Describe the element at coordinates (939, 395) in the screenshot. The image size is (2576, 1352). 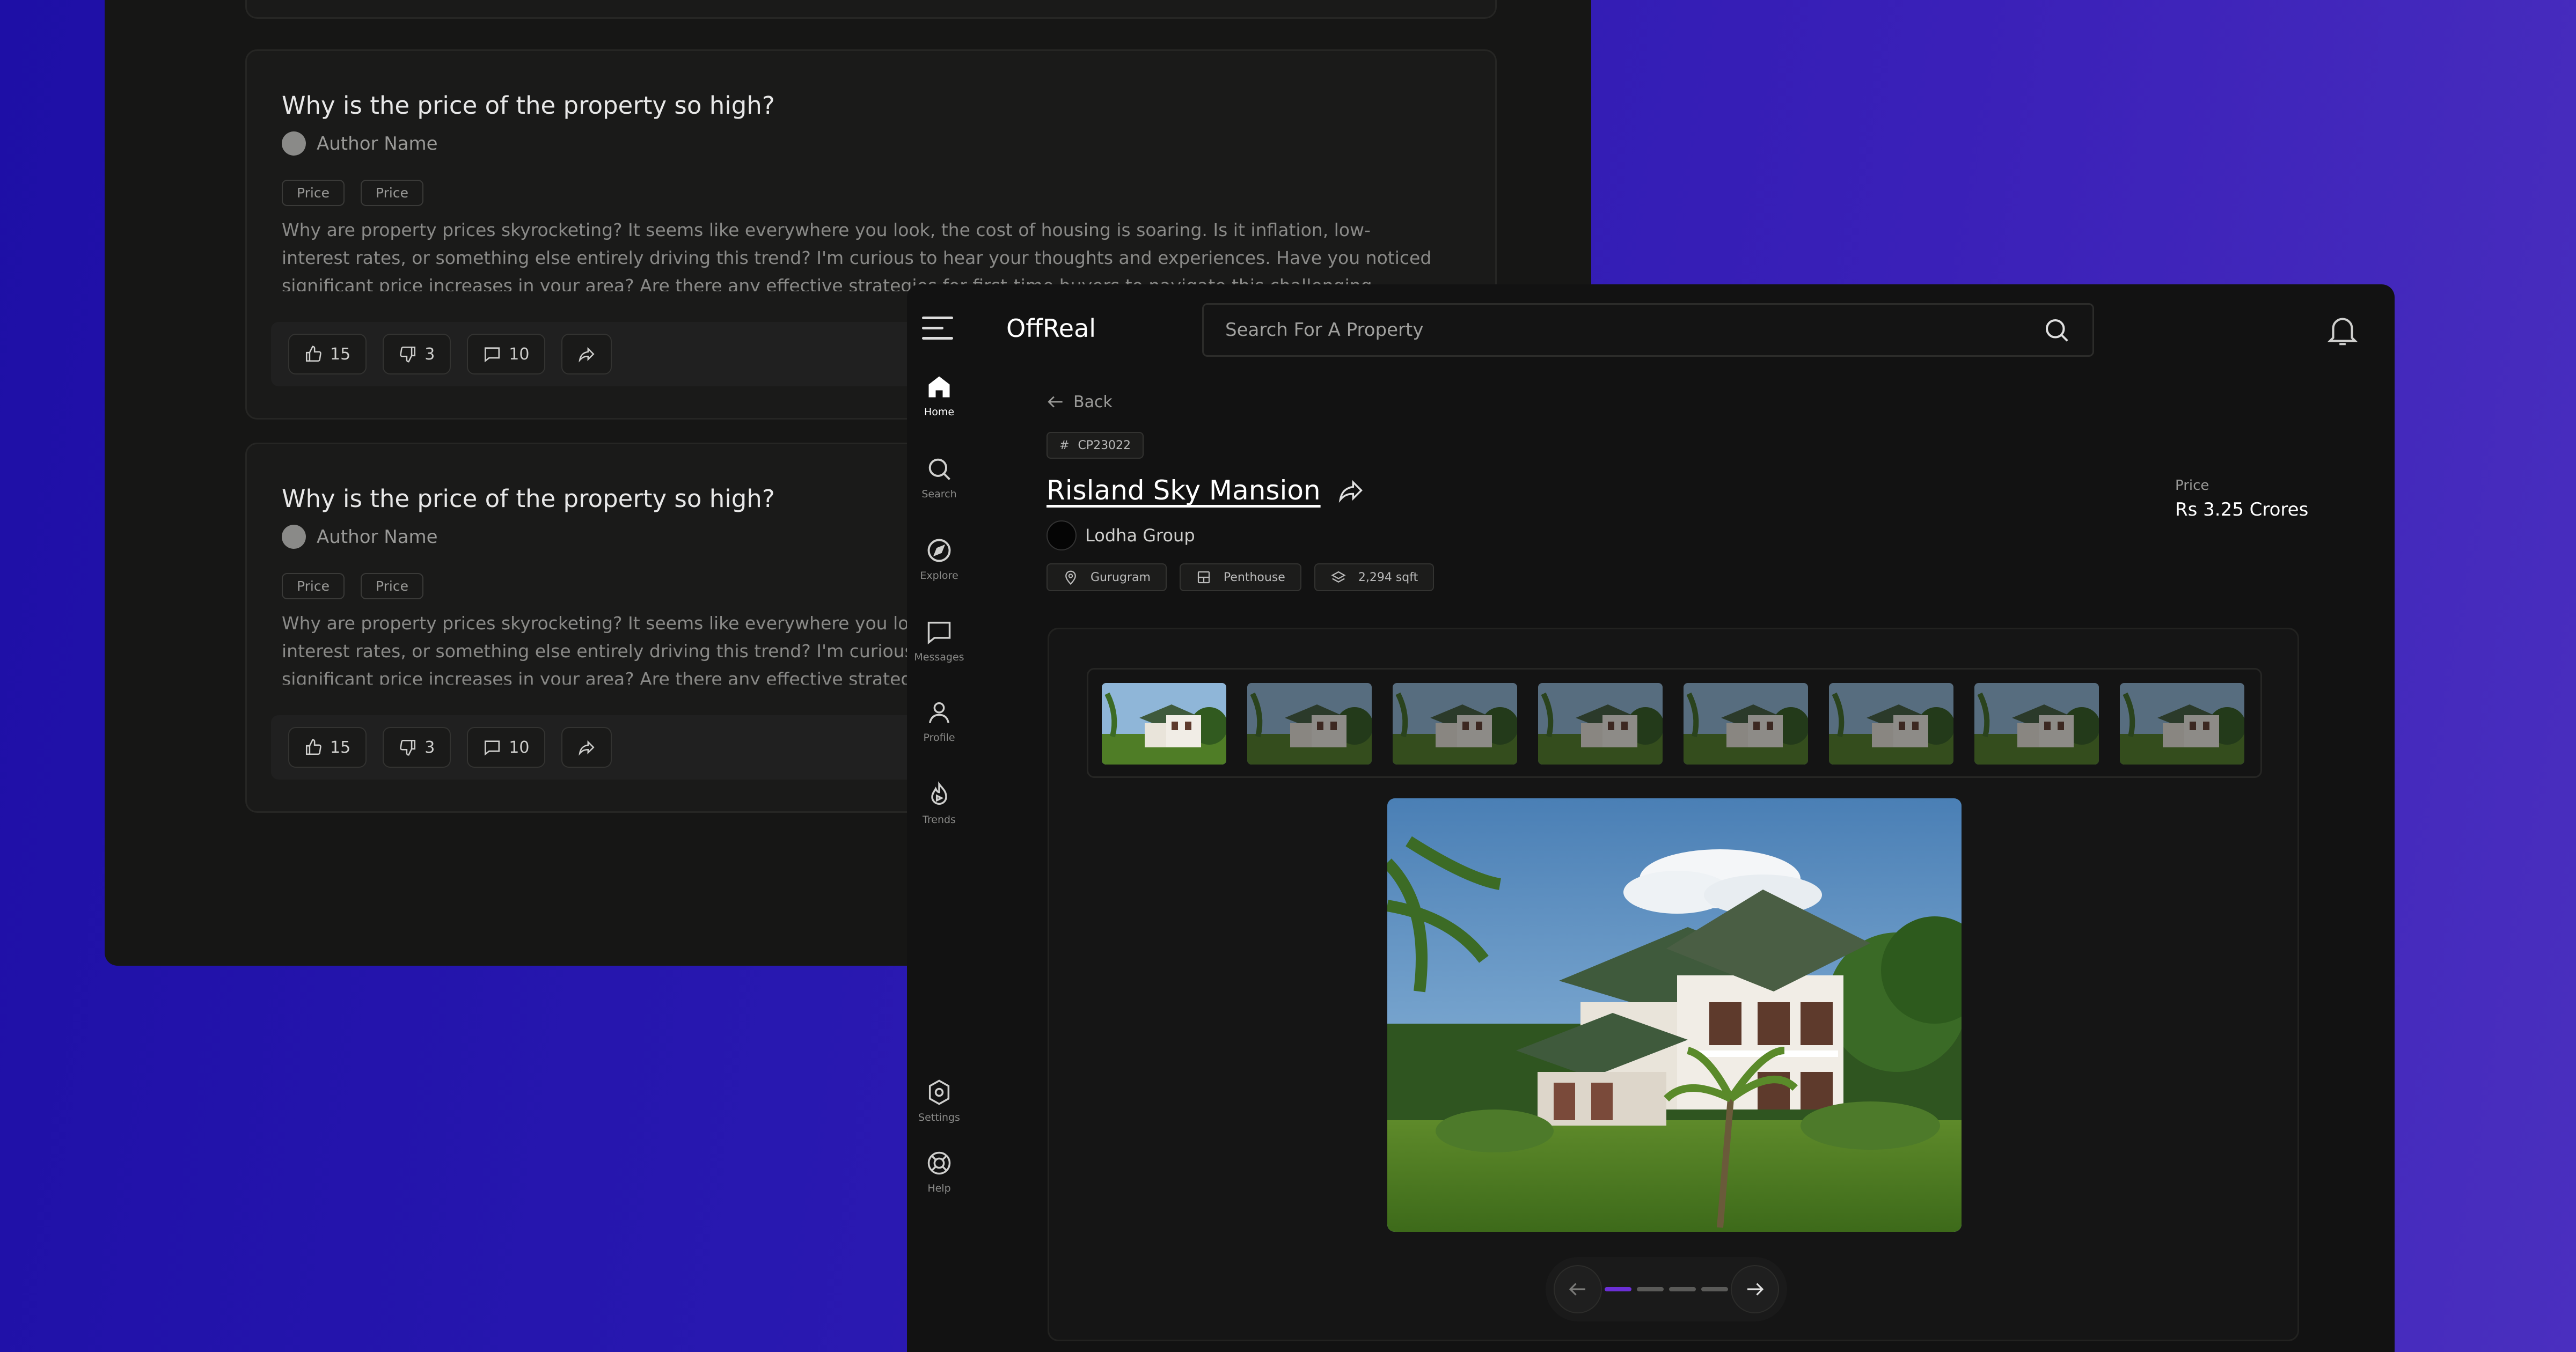
I see `sidebar-item-home: Home` at that location.